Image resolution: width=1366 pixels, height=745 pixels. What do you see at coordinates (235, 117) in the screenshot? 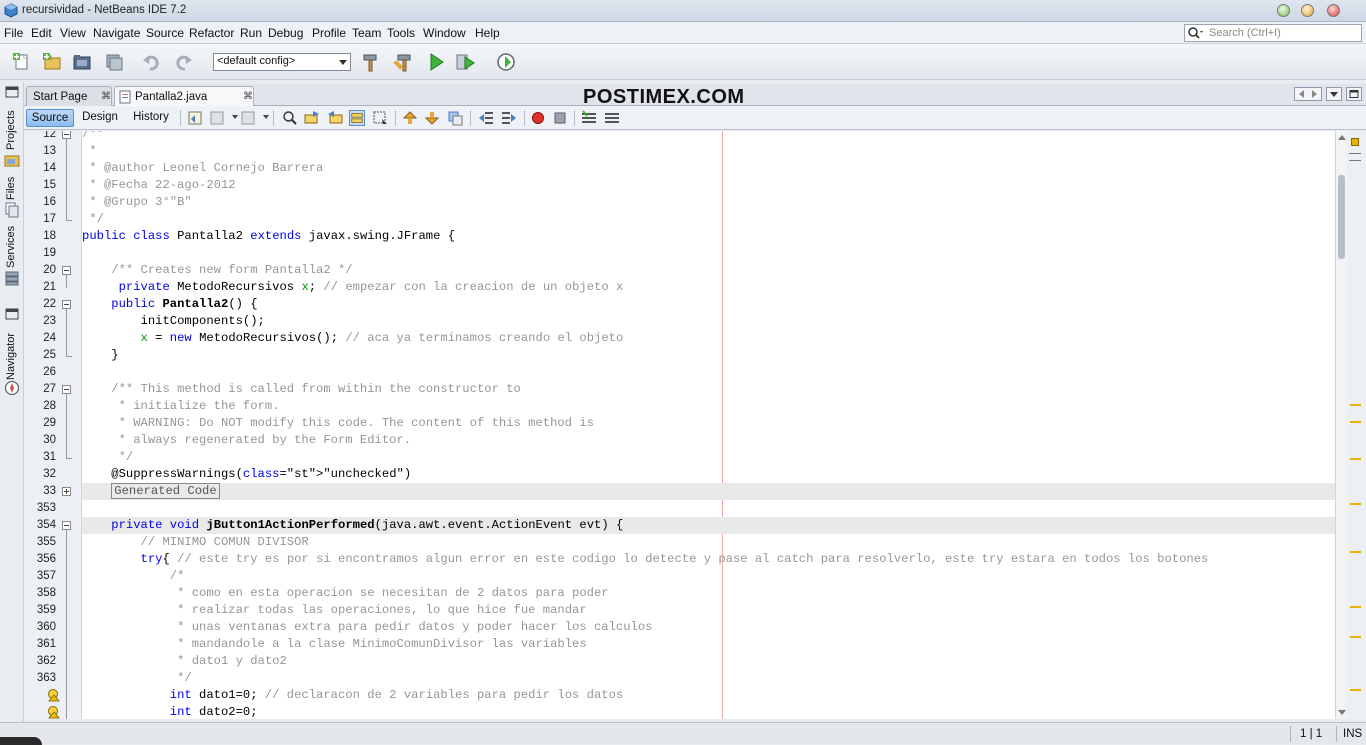
I see `back-dropdown-caret` at bounding box center [235, 117].